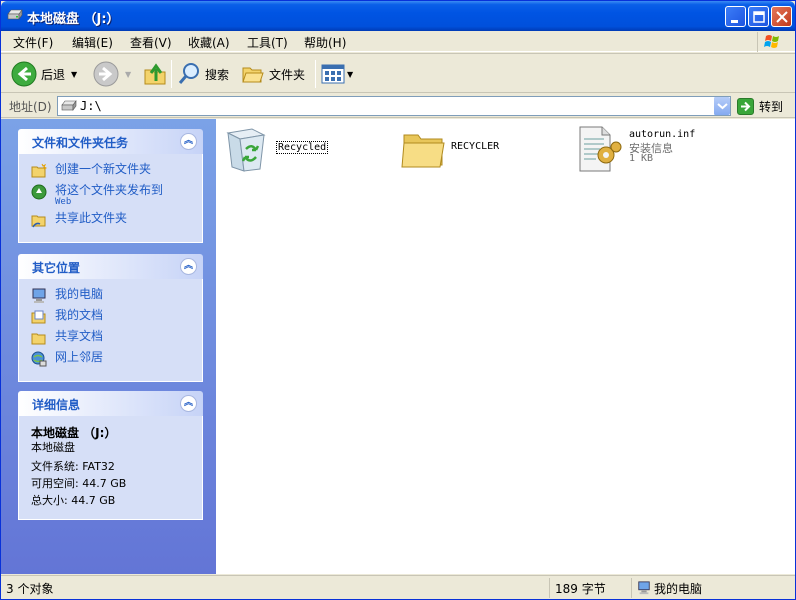 Image resolution: width=796 pixels, height=600 pixels. What do you see at coordinates (39, 359) in the screenshot?
I see `network-icon` at bounding box center [39, 359].